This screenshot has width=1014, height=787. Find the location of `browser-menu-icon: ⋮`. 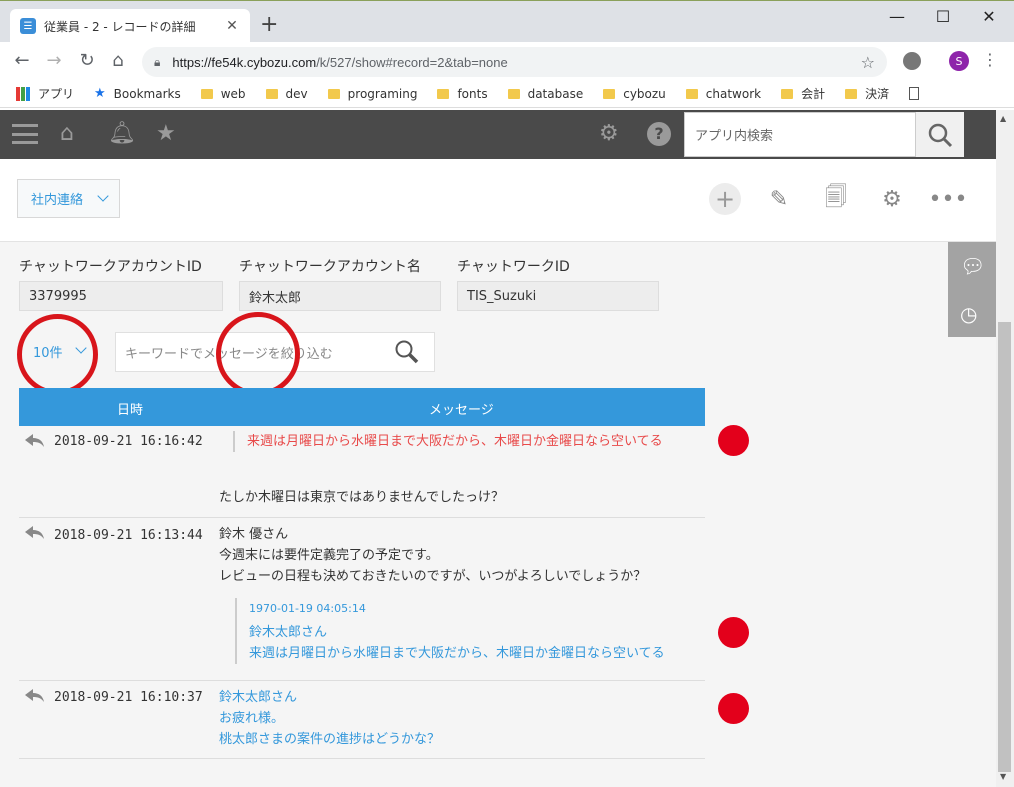

browser-menu-icon: ⋮ is located at coordinates (990, 59).